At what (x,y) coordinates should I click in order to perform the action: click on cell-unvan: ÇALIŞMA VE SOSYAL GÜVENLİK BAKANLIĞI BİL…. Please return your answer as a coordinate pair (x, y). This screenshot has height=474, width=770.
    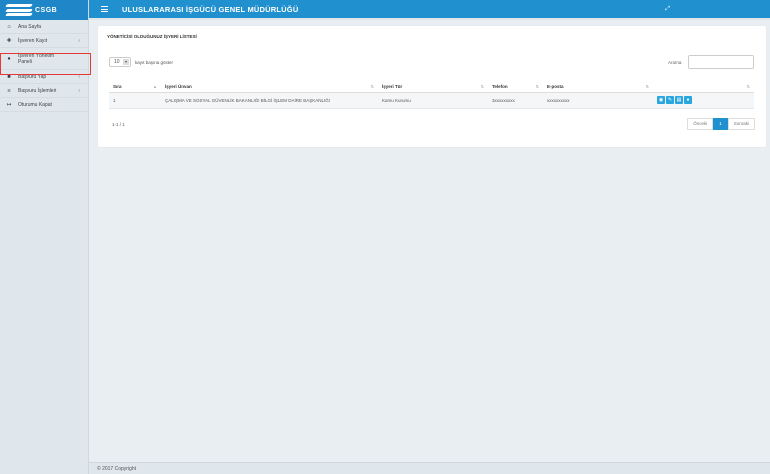
    Looking at the image, I should click on (269, 100).